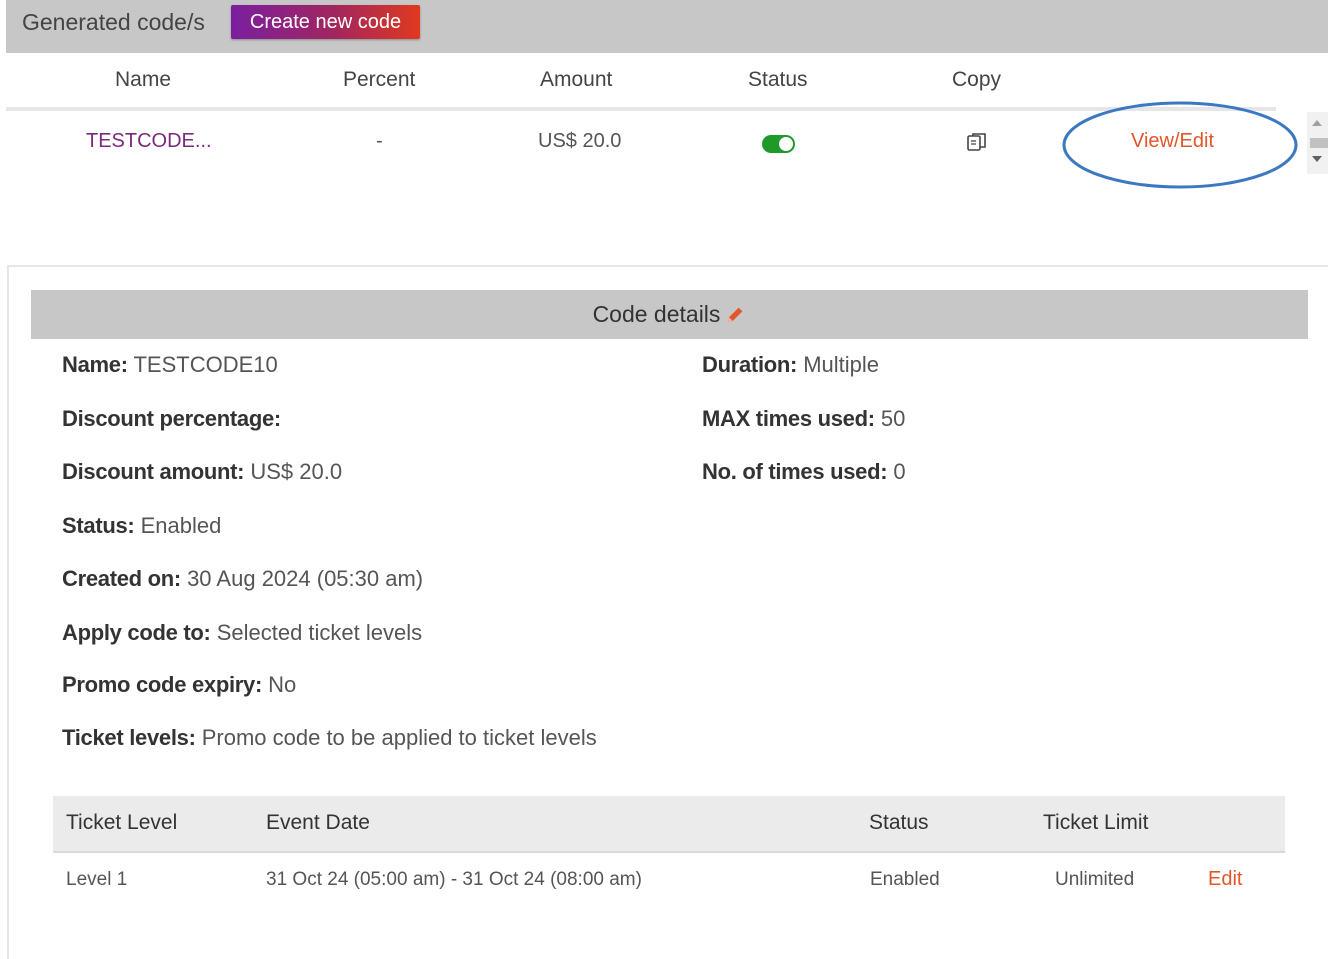 The image size is (1328, 959). I want to click on detail-discount-amount: Discount amount: US$ 20.0, so click(202, 471).